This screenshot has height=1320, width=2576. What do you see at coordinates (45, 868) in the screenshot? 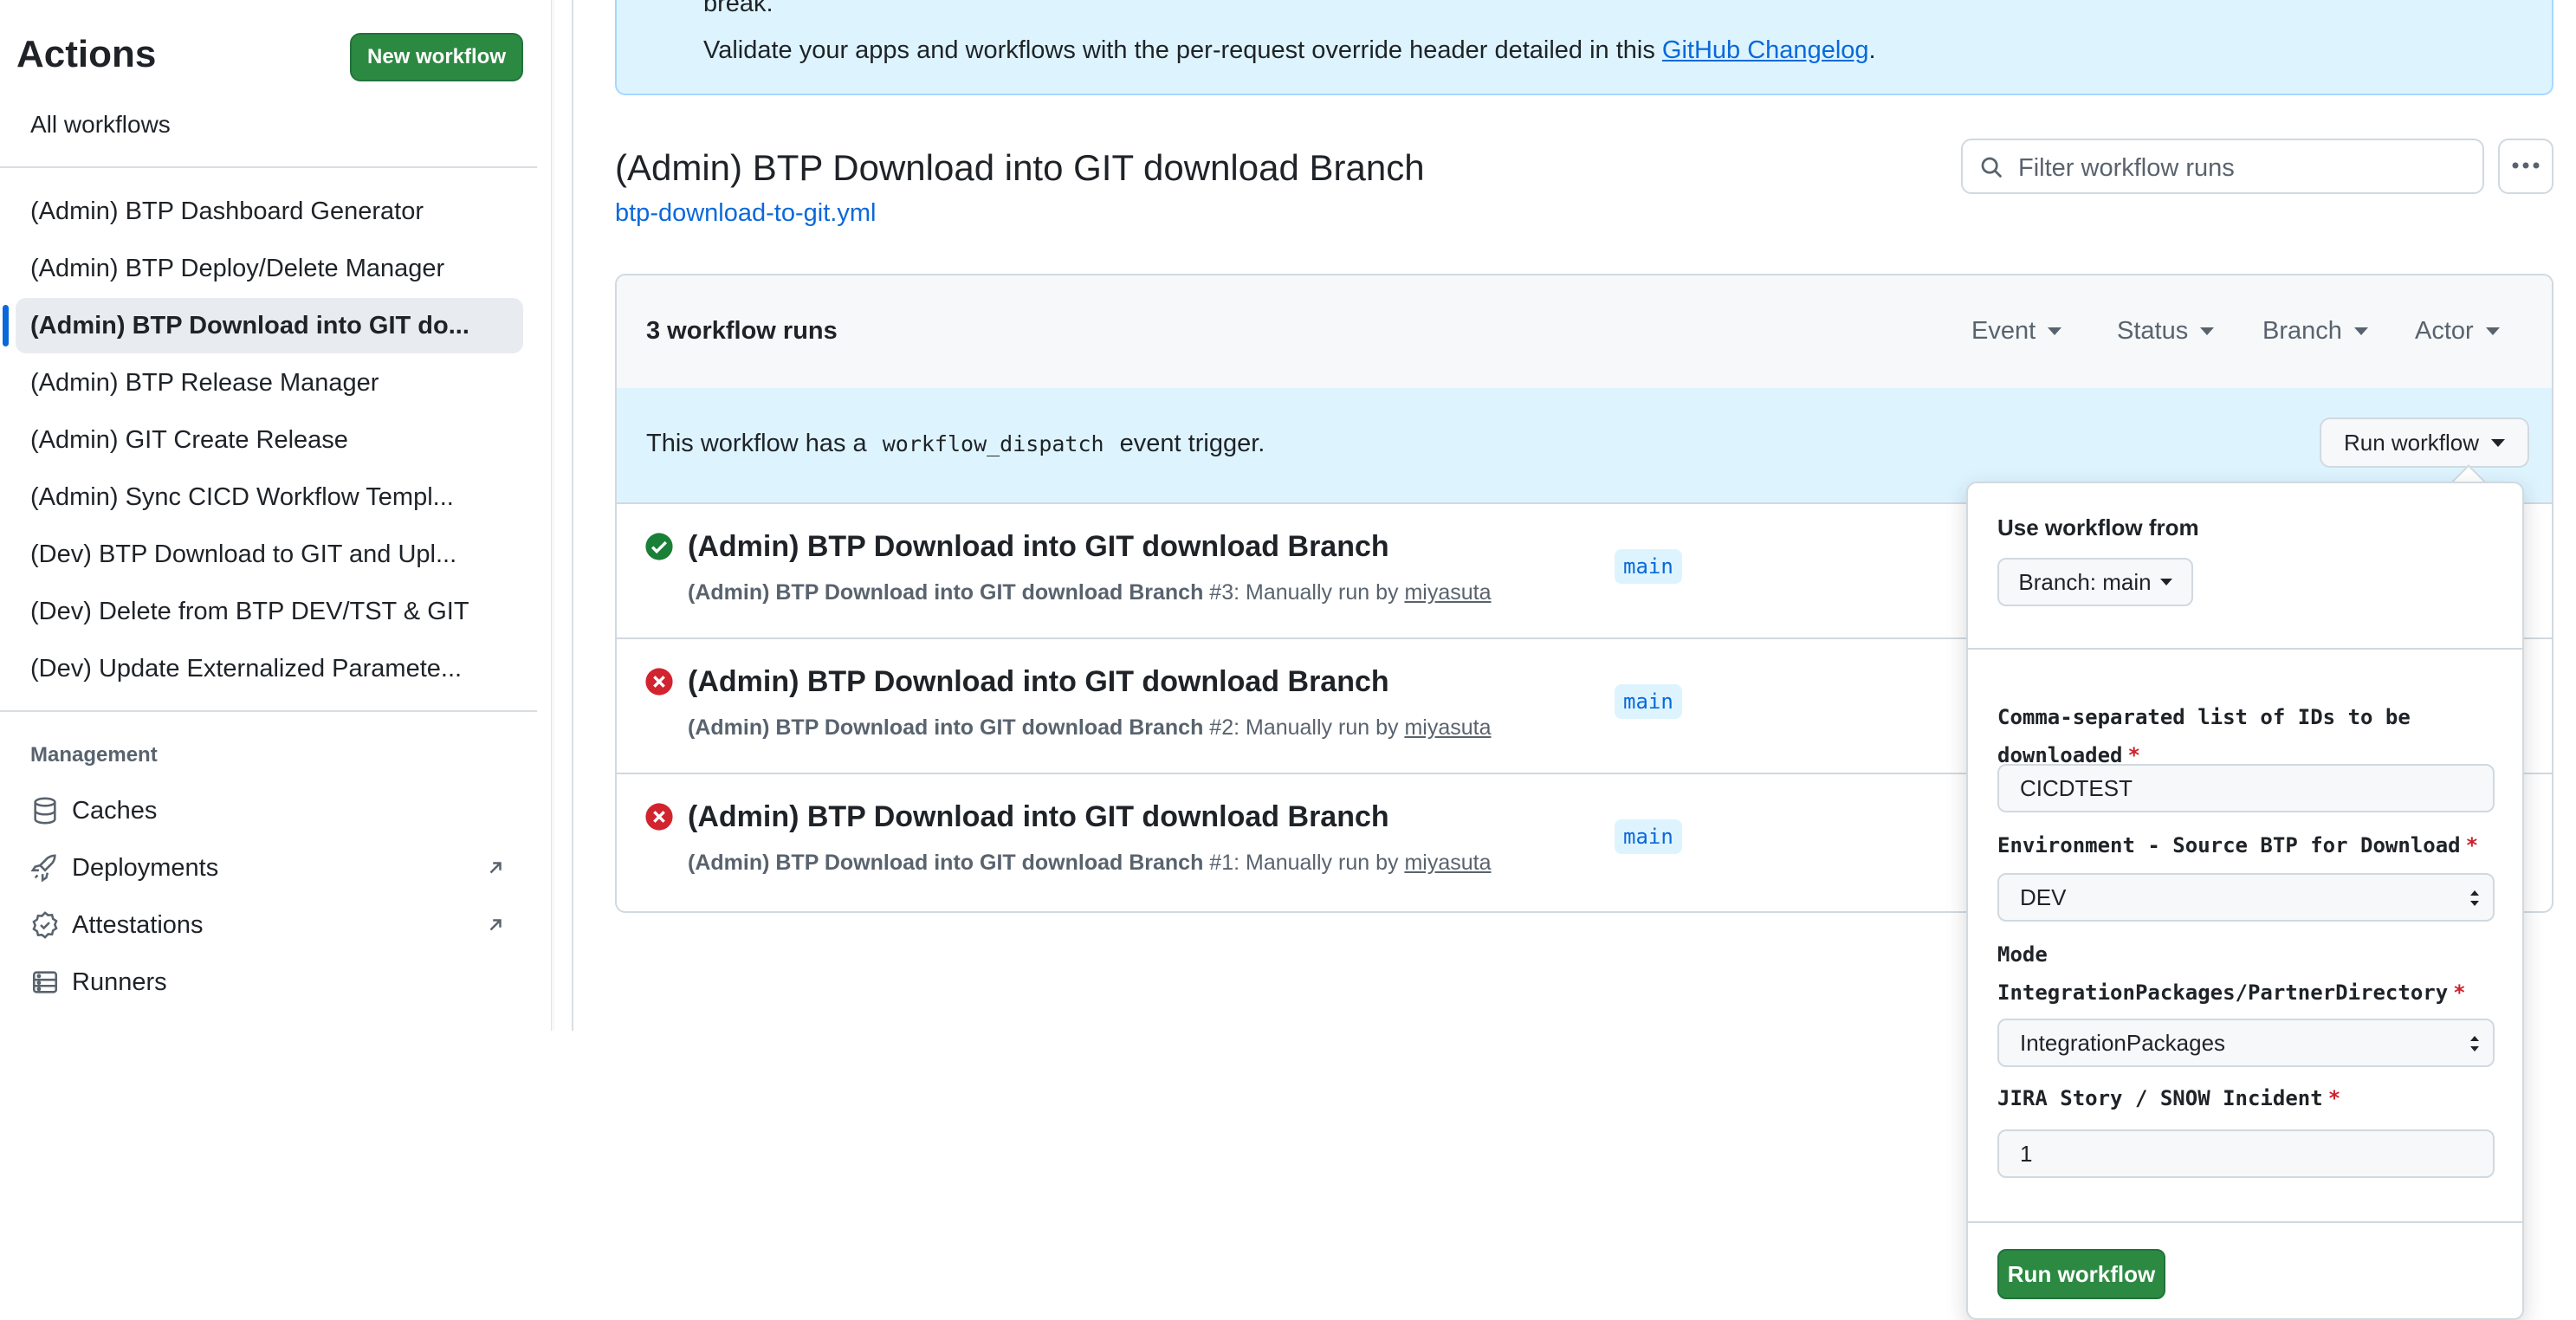
I see `rocket-icon` at bounding box center [45, 868].